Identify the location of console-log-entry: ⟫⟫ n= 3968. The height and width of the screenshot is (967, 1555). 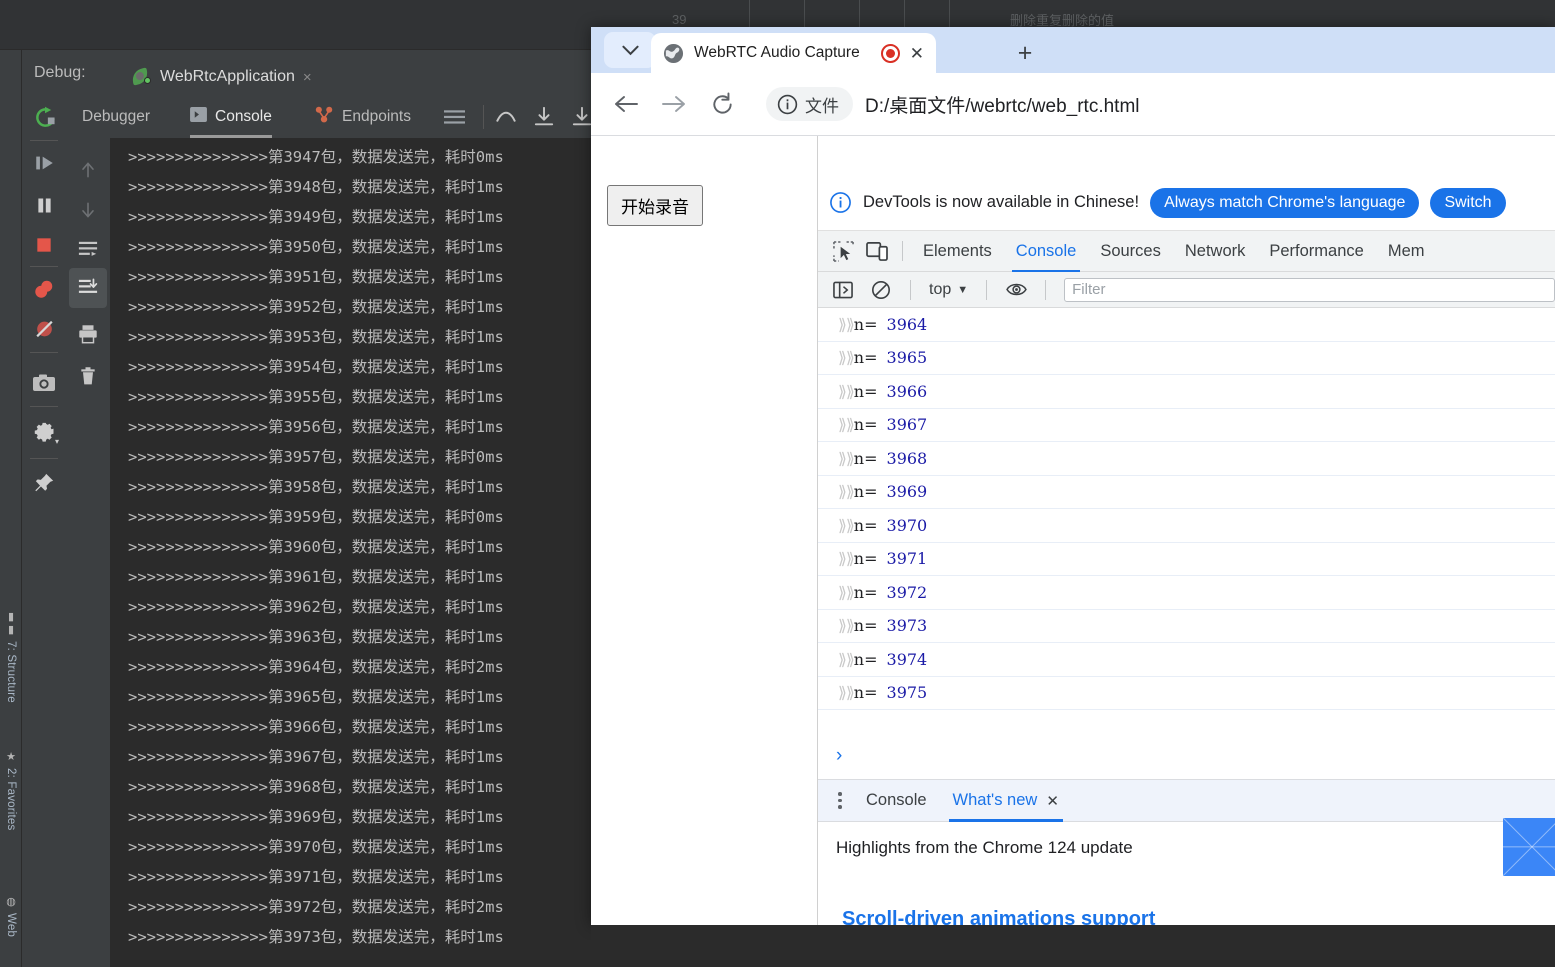
(1186, 459).